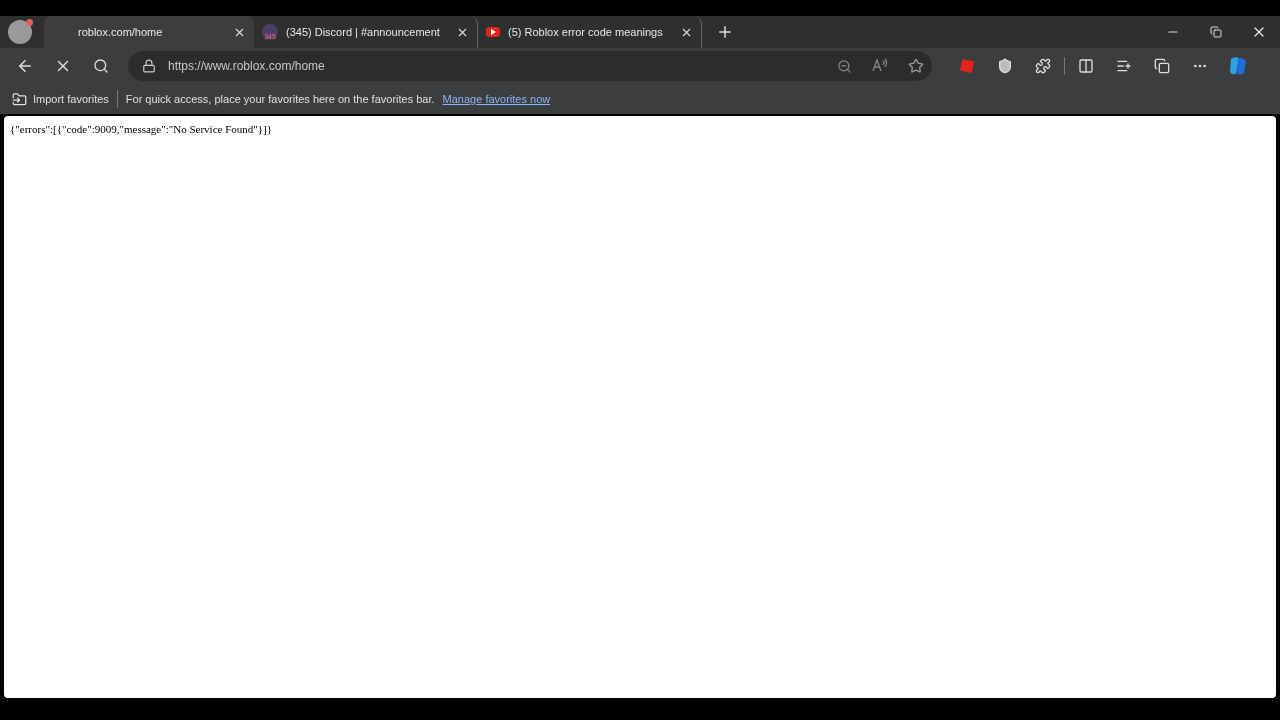 The image size is (1280, 720). Describe the element at coordinates (725, 32) in the screenshot. I see `plus-icon` at that location.